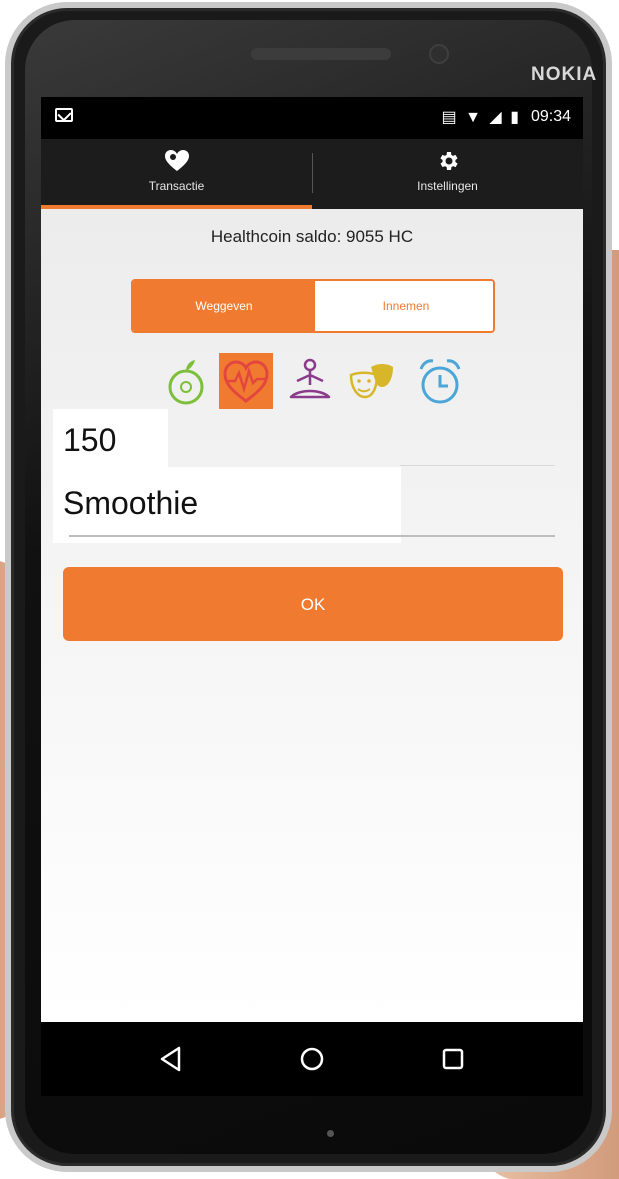 Image resolution: width=619 pixels, height=1179 pixels. What do you see at coordinates (312, 236) in the screenshot?
I see `balance-text: Healthcoin saldo: 9055 HC` at bounding box center [312, 236].